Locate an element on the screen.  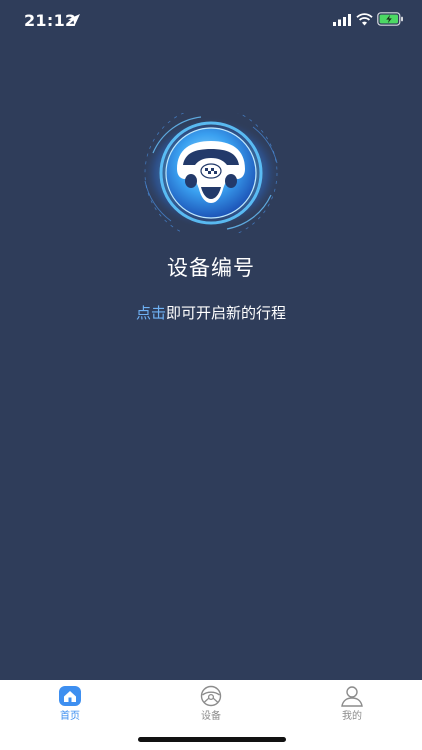
cellular-signal-icon is located at coordinates (342, 20).